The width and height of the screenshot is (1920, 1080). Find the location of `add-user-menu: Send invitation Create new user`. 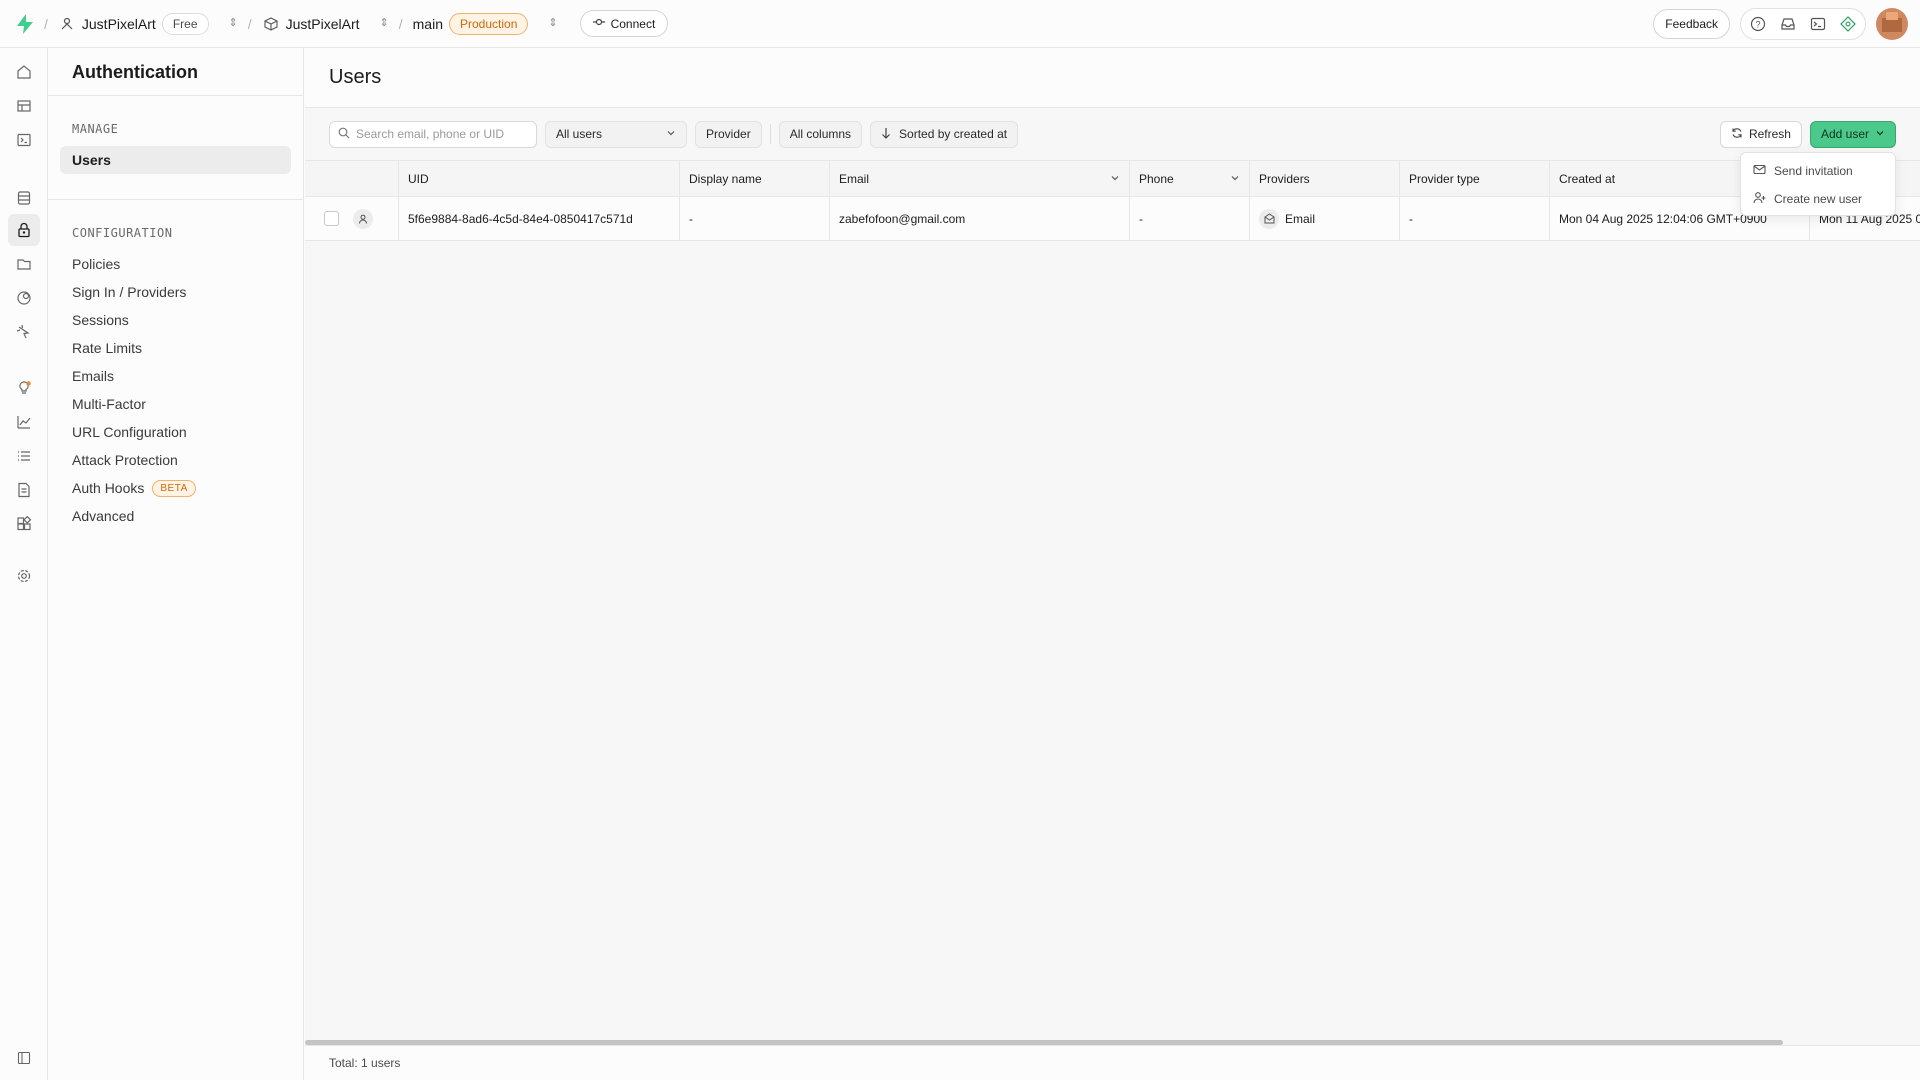

add-user-menu: Send invitation Create new user is located at coordinates (1818, 184).